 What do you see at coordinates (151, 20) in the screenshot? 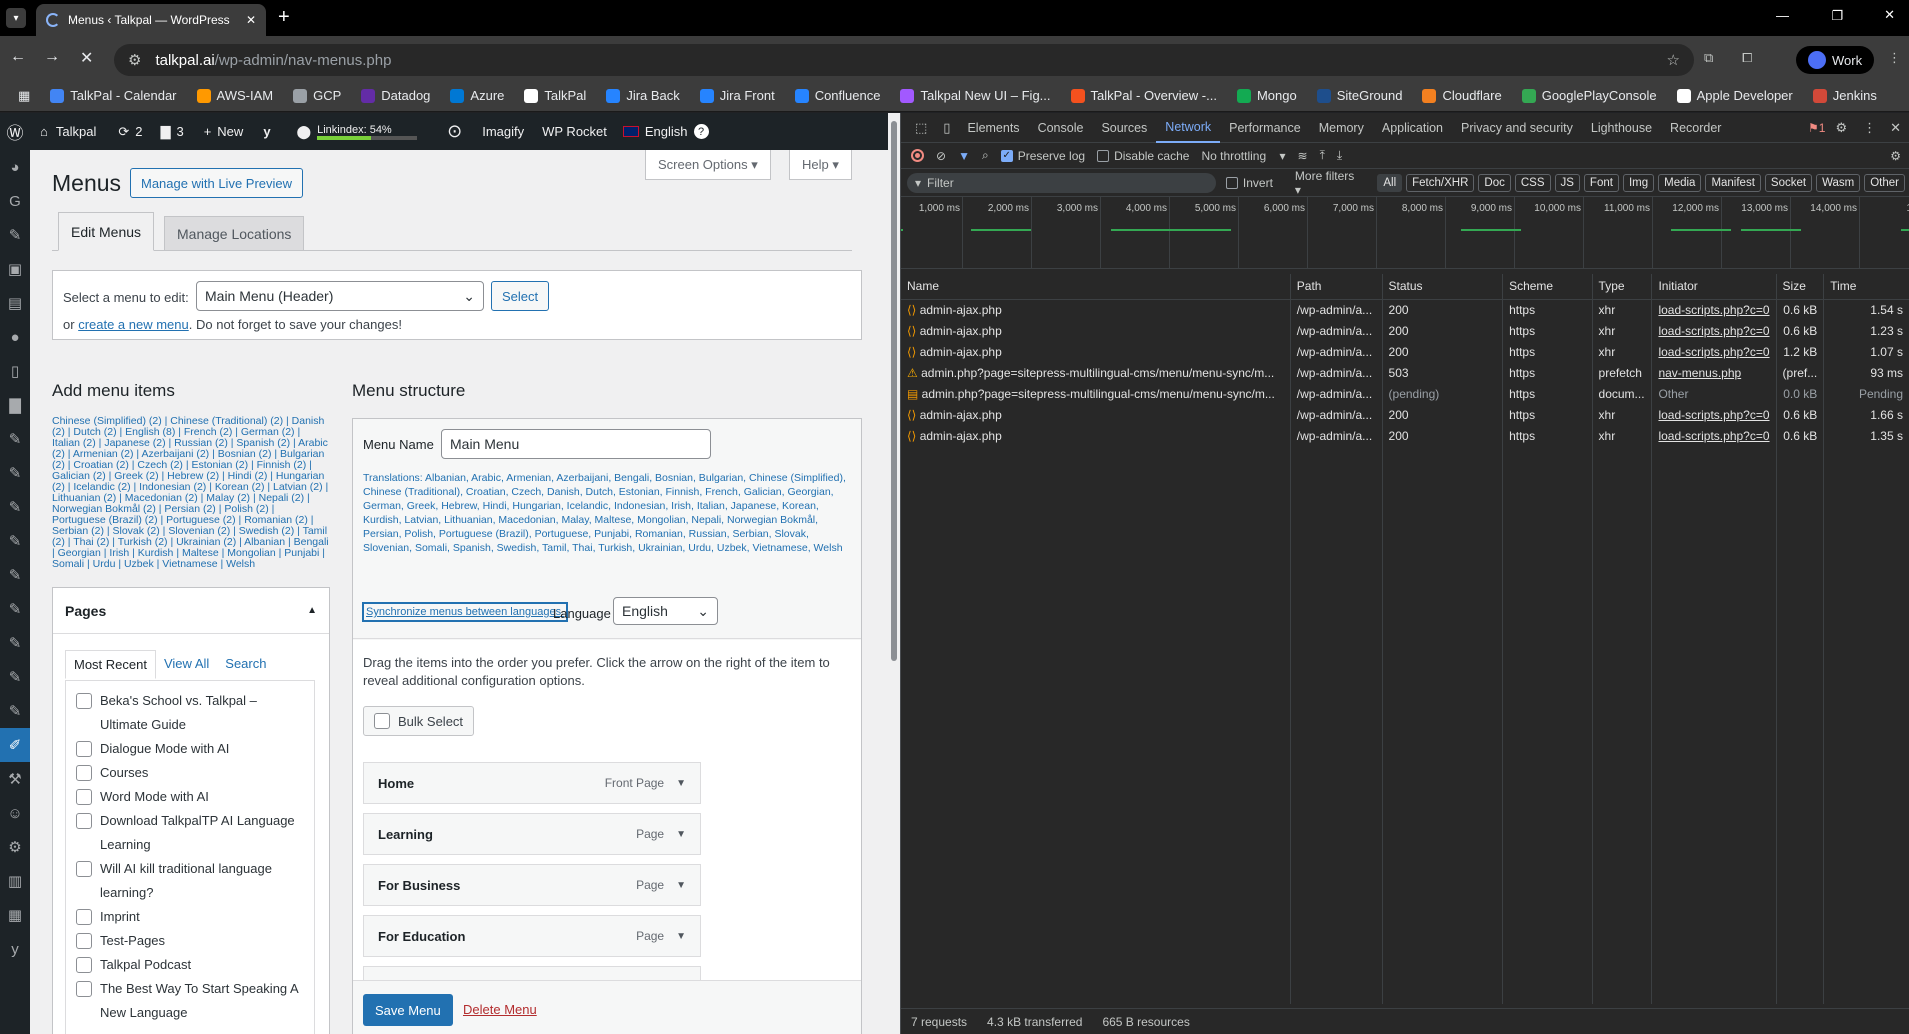
I see `browser-tab-active: Menus ‹ Talkpal — WordPress ✕` at bounding box center [151, 20].